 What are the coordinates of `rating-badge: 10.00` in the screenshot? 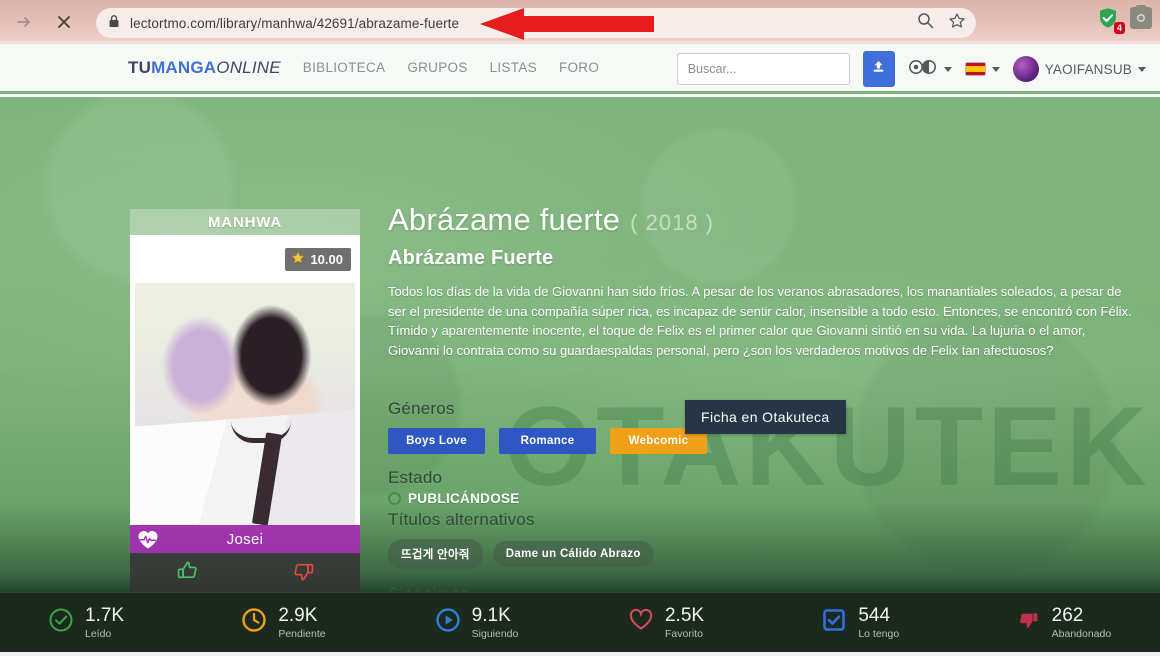 It's located at (318, 259).